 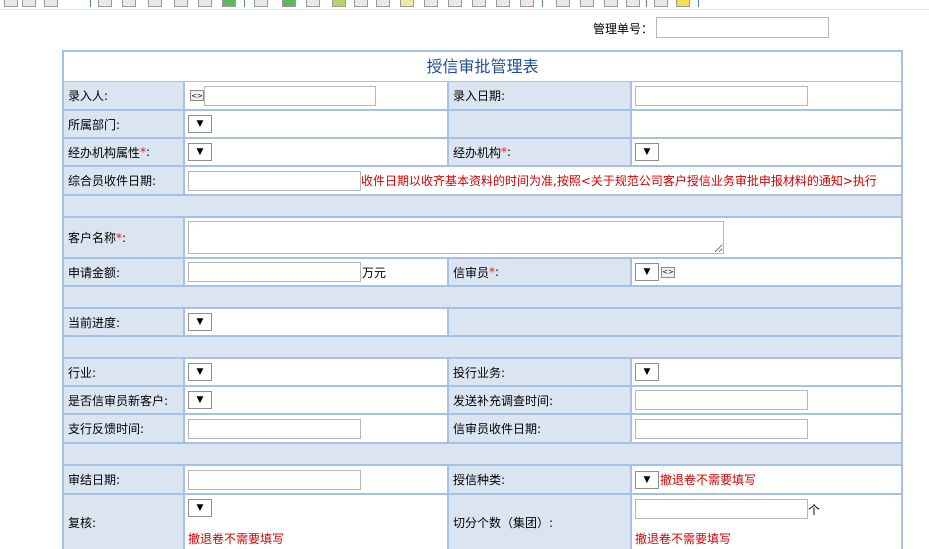 What do you see at coordinates (647, 272) in the screenshot?
I see `reviewer-select: ▼` at bounding box center [647, 272].